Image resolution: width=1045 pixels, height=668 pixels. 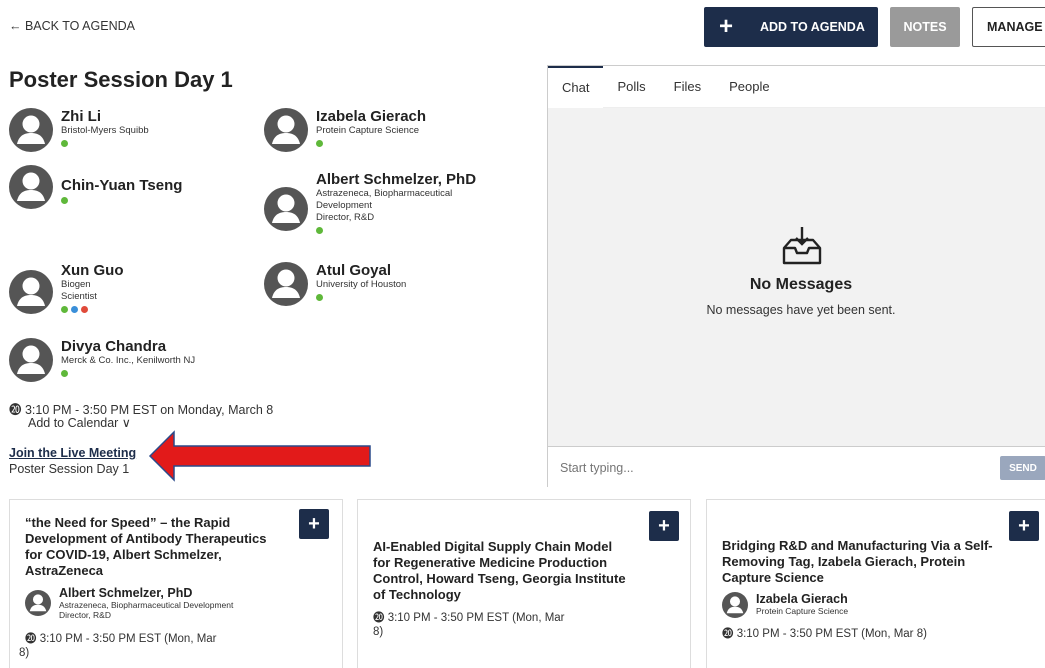 I want to click on speaker-name: Xun Guo, so click(x=92, y=270).